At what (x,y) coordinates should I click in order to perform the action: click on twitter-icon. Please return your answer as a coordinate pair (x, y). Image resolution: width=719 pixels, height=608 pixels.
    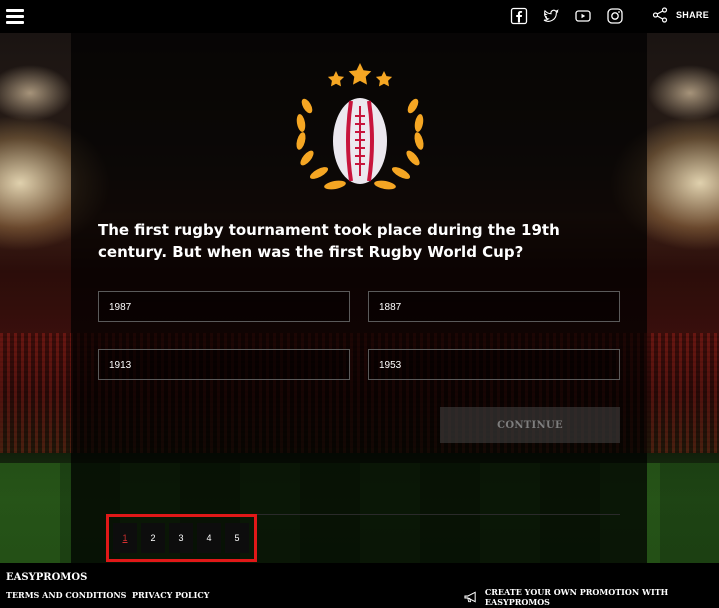
    Looking at the image, I should click on (551, 16).